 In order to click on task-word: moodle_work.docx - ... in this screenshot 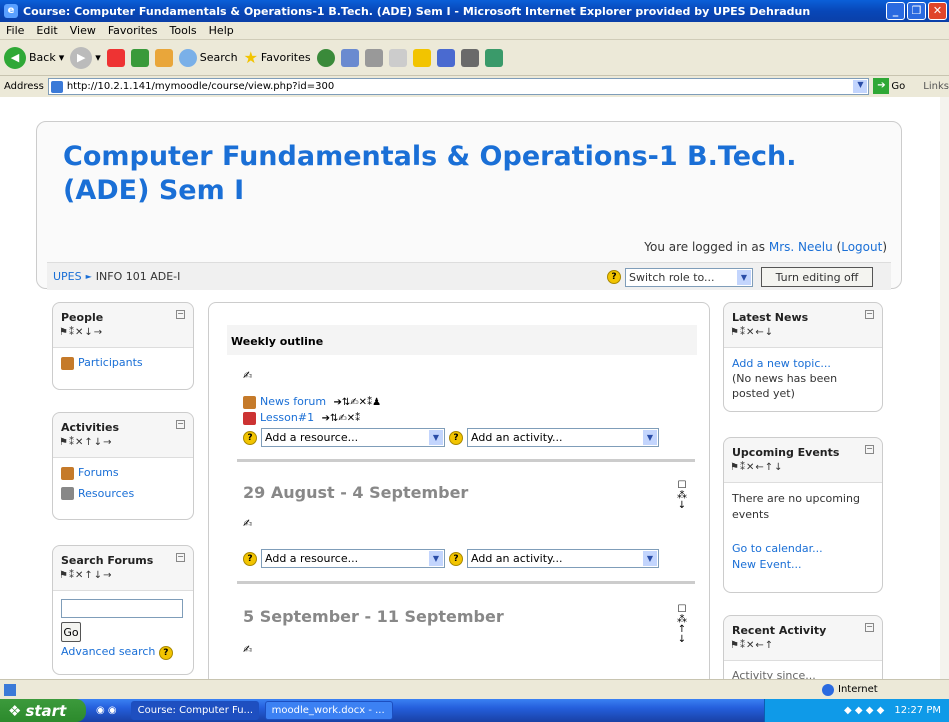, I will do `click(328, 710)`.